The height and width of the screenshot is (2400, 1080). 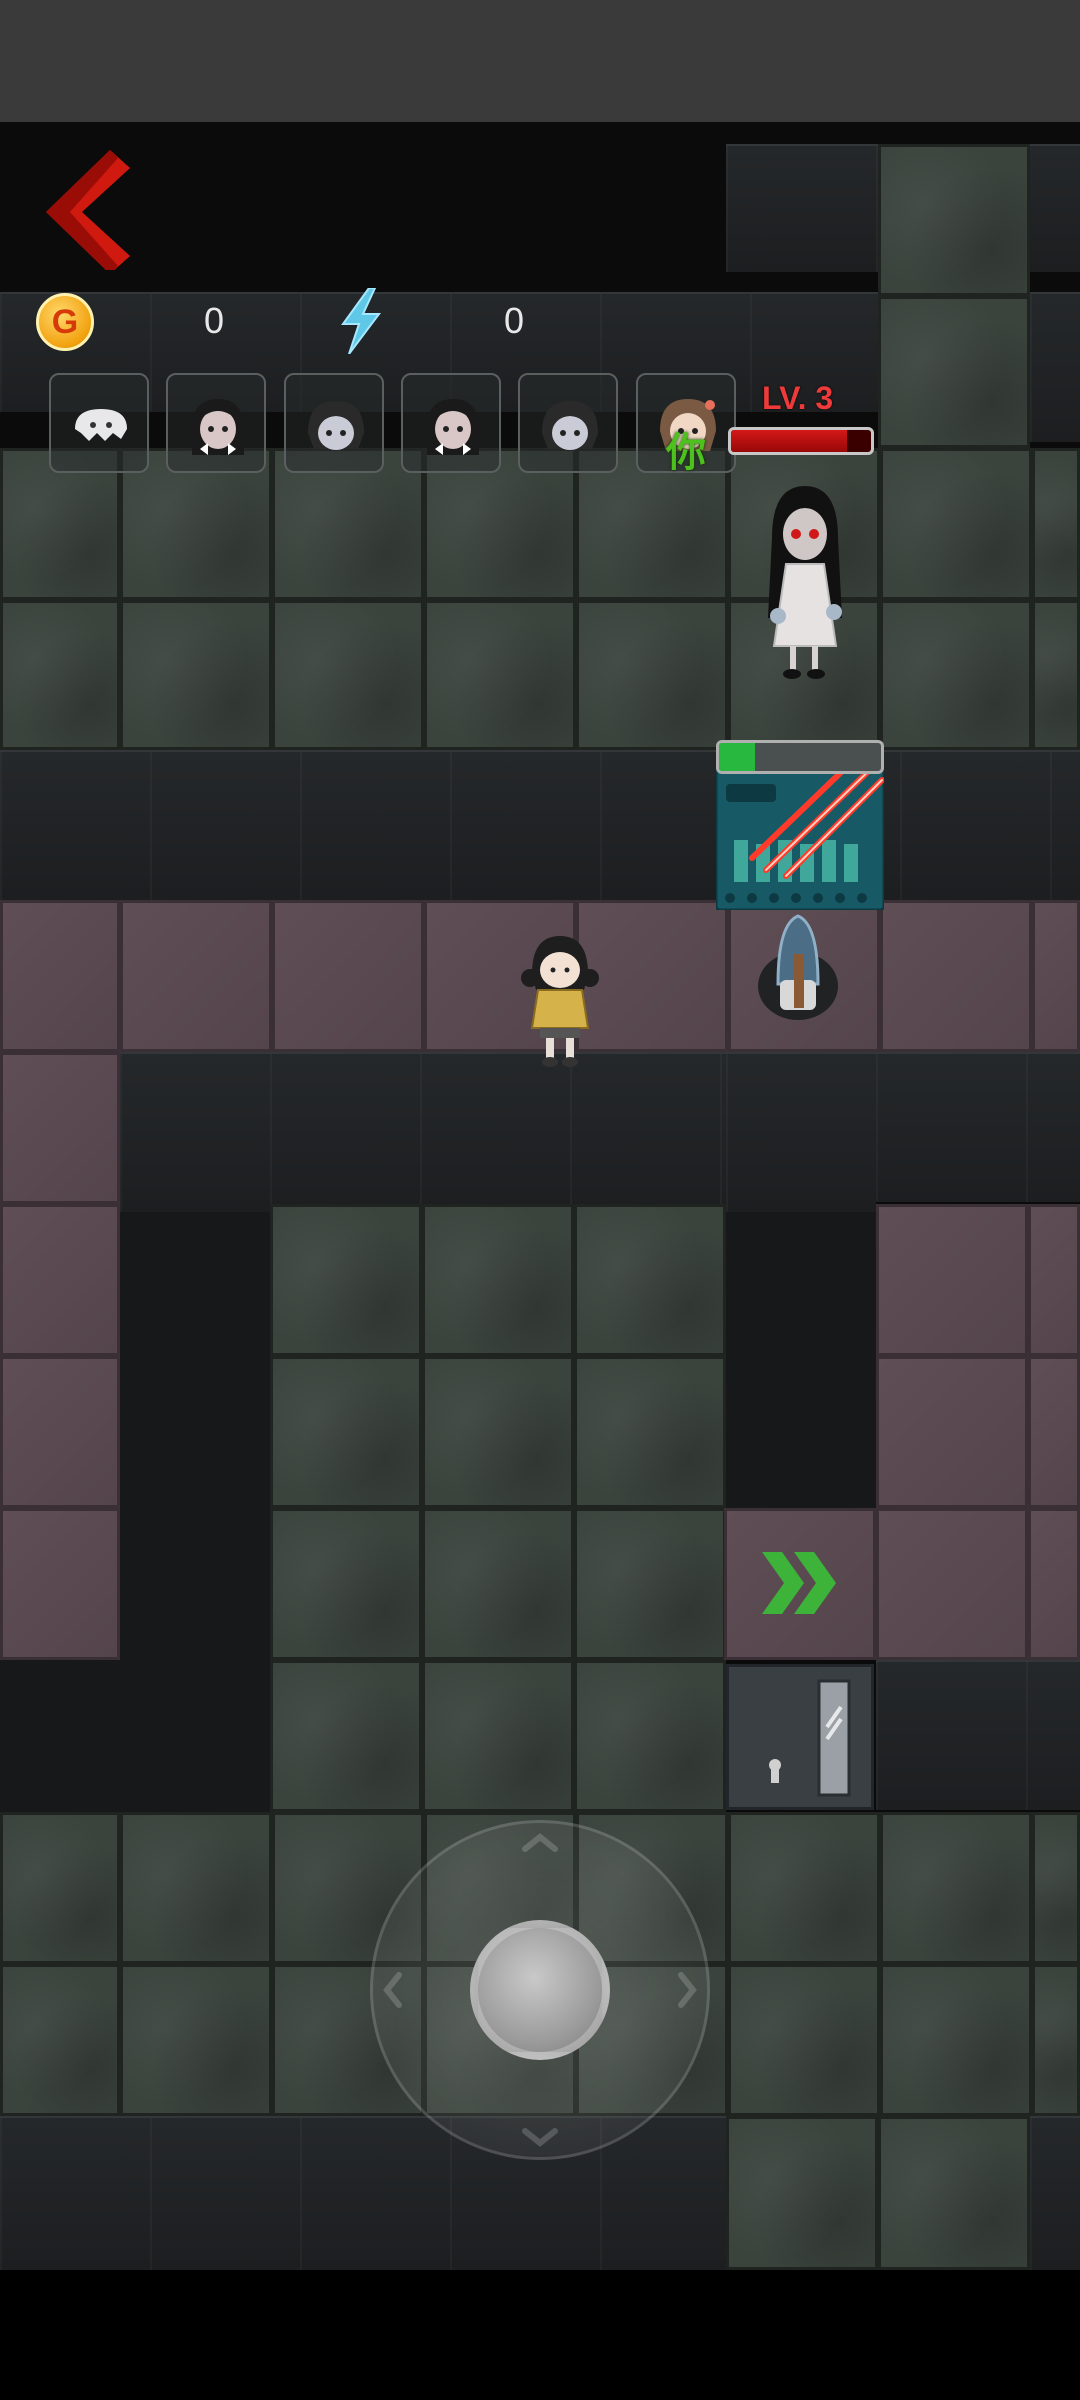 What do you see at coordinates (810, 1738) in the screenshot?
I see `door-icon` at bounding box center [810, 1738].